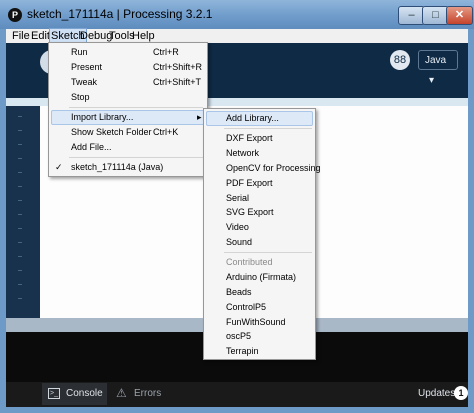  What do you see at coordinates (249, 183) in the screenshot?
I see `library-item: PDF Export` at bounding box center [249, 183].